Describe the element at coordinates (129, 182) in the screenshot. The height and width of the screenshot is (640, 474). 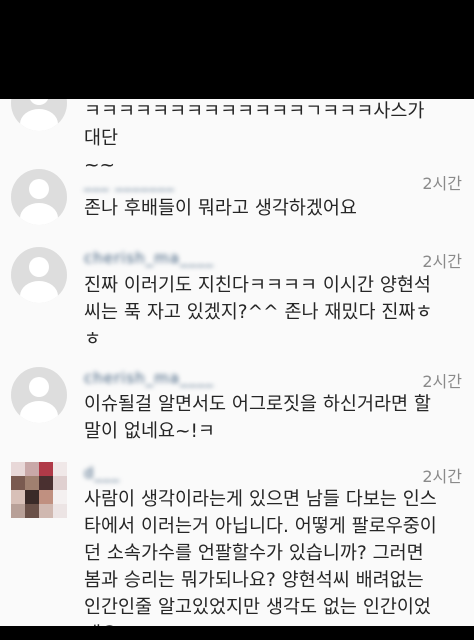
I see `comment-username: ___ _______` at that location.